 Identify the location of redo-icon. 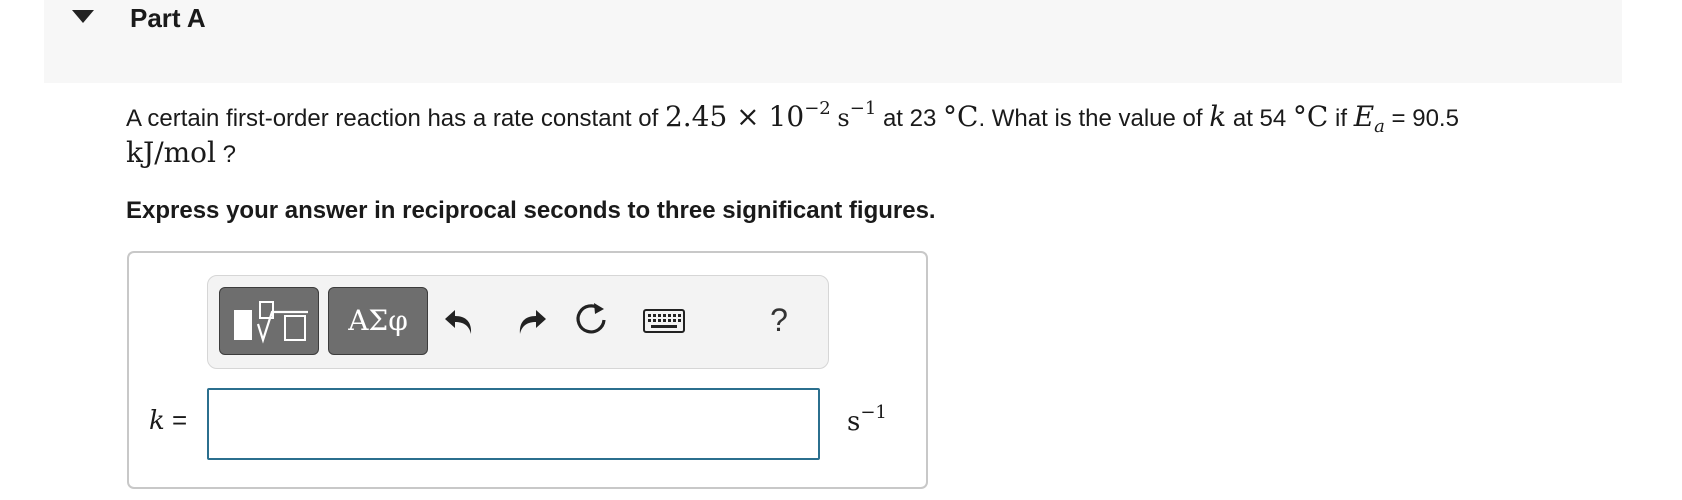
(530, 320).